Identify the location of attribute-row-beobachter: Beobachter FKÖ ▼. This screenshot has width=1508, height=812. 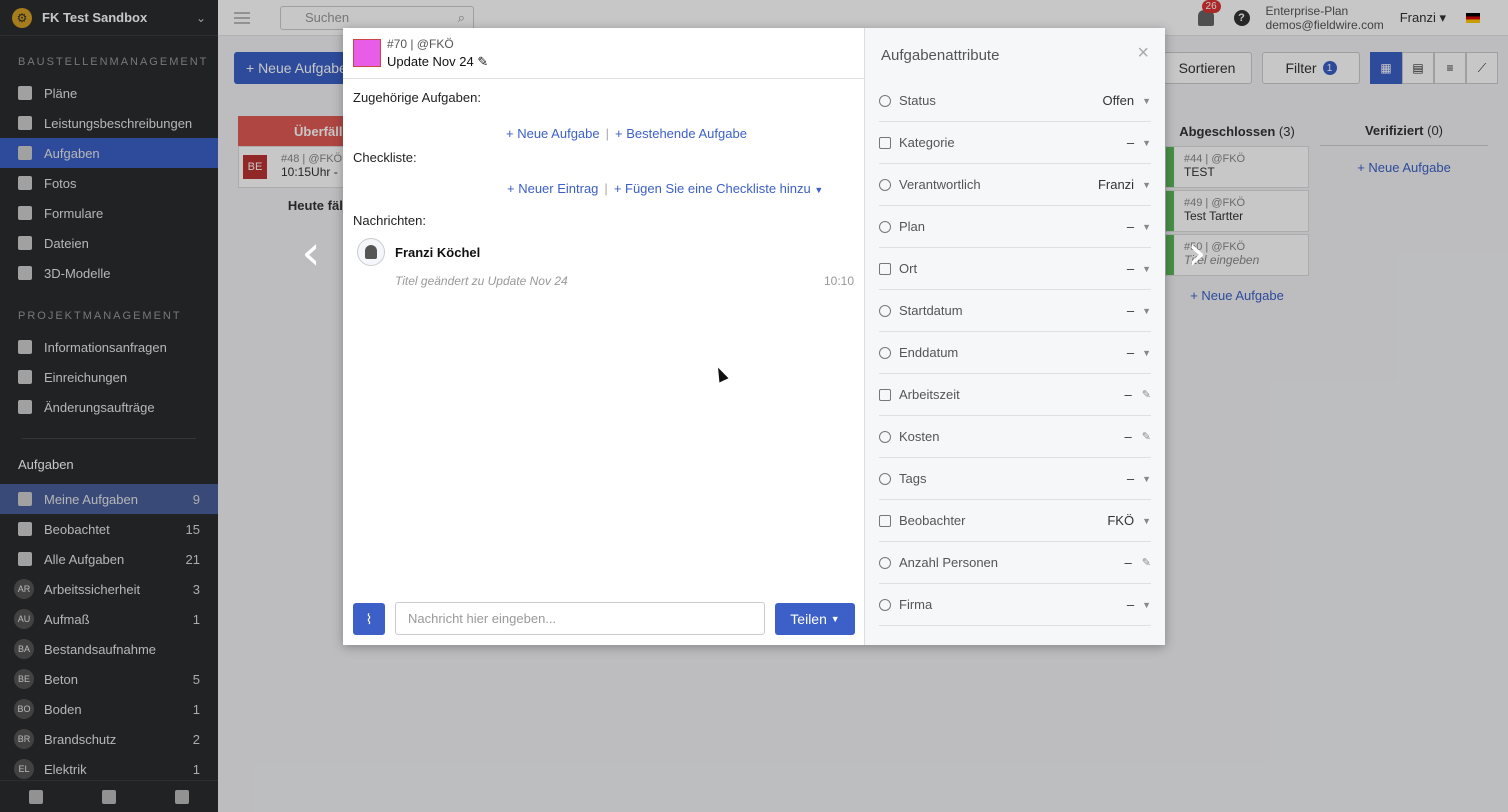
(1015, 521).